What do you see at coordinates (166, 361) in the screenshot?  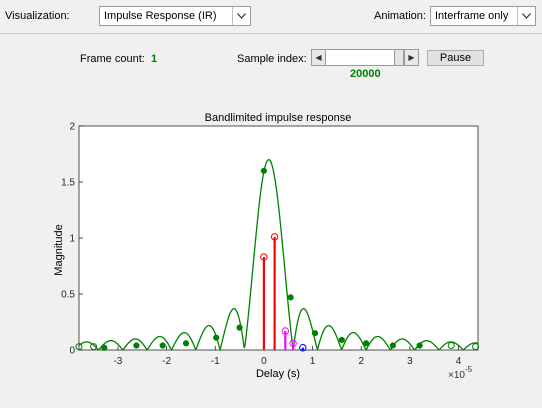 I see `x-tick-label: -2` at bounding box center [166, 361].